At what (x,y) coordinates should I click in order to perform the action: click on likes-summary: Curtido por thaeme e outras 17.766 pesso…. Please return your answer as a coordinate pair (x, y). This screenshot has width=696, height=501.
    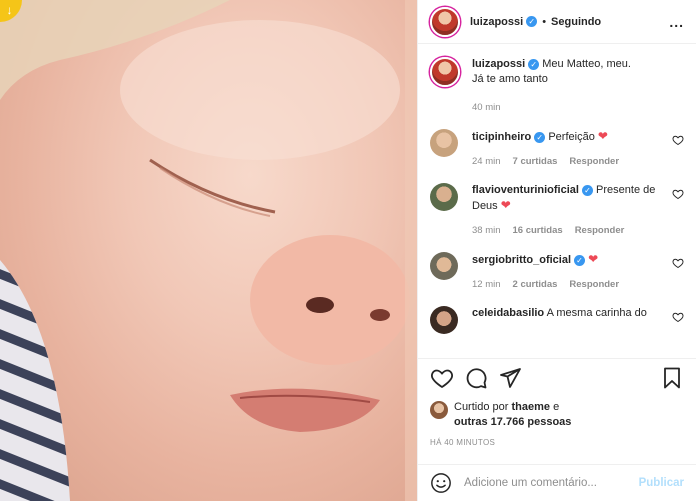
    Looking at the image, I should click on (557, 415).